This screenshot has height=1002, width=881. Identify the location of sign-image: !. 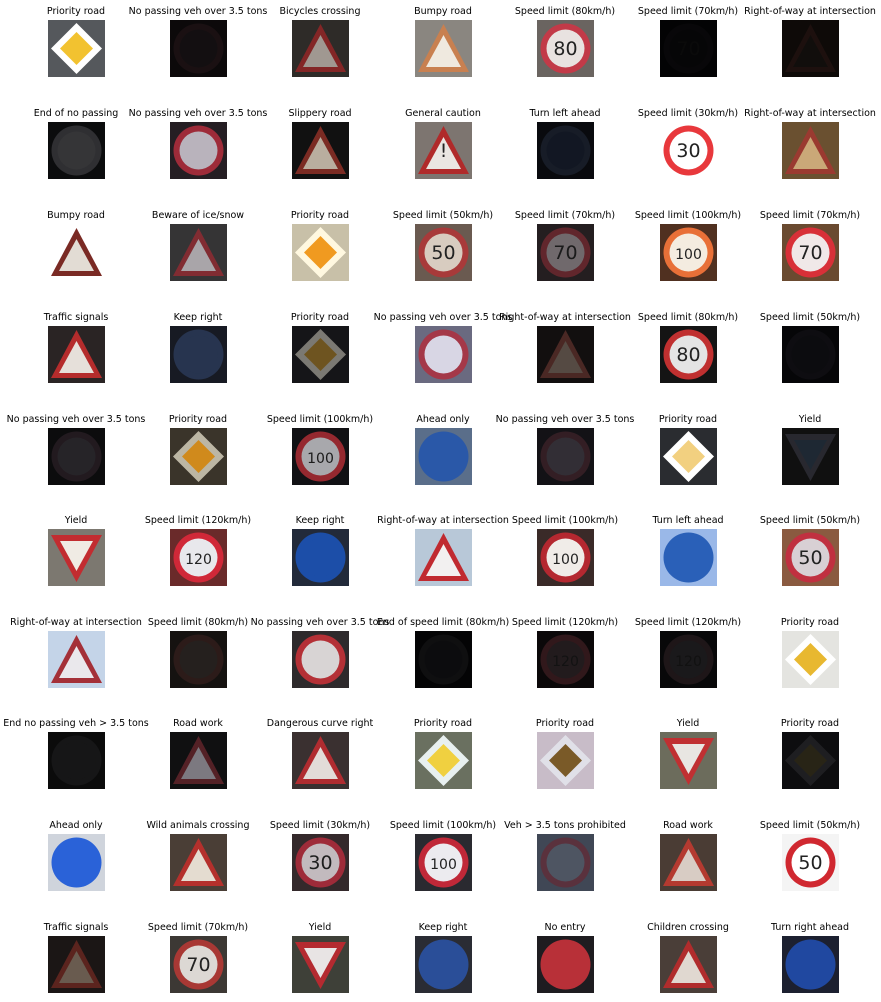
(443, 150).